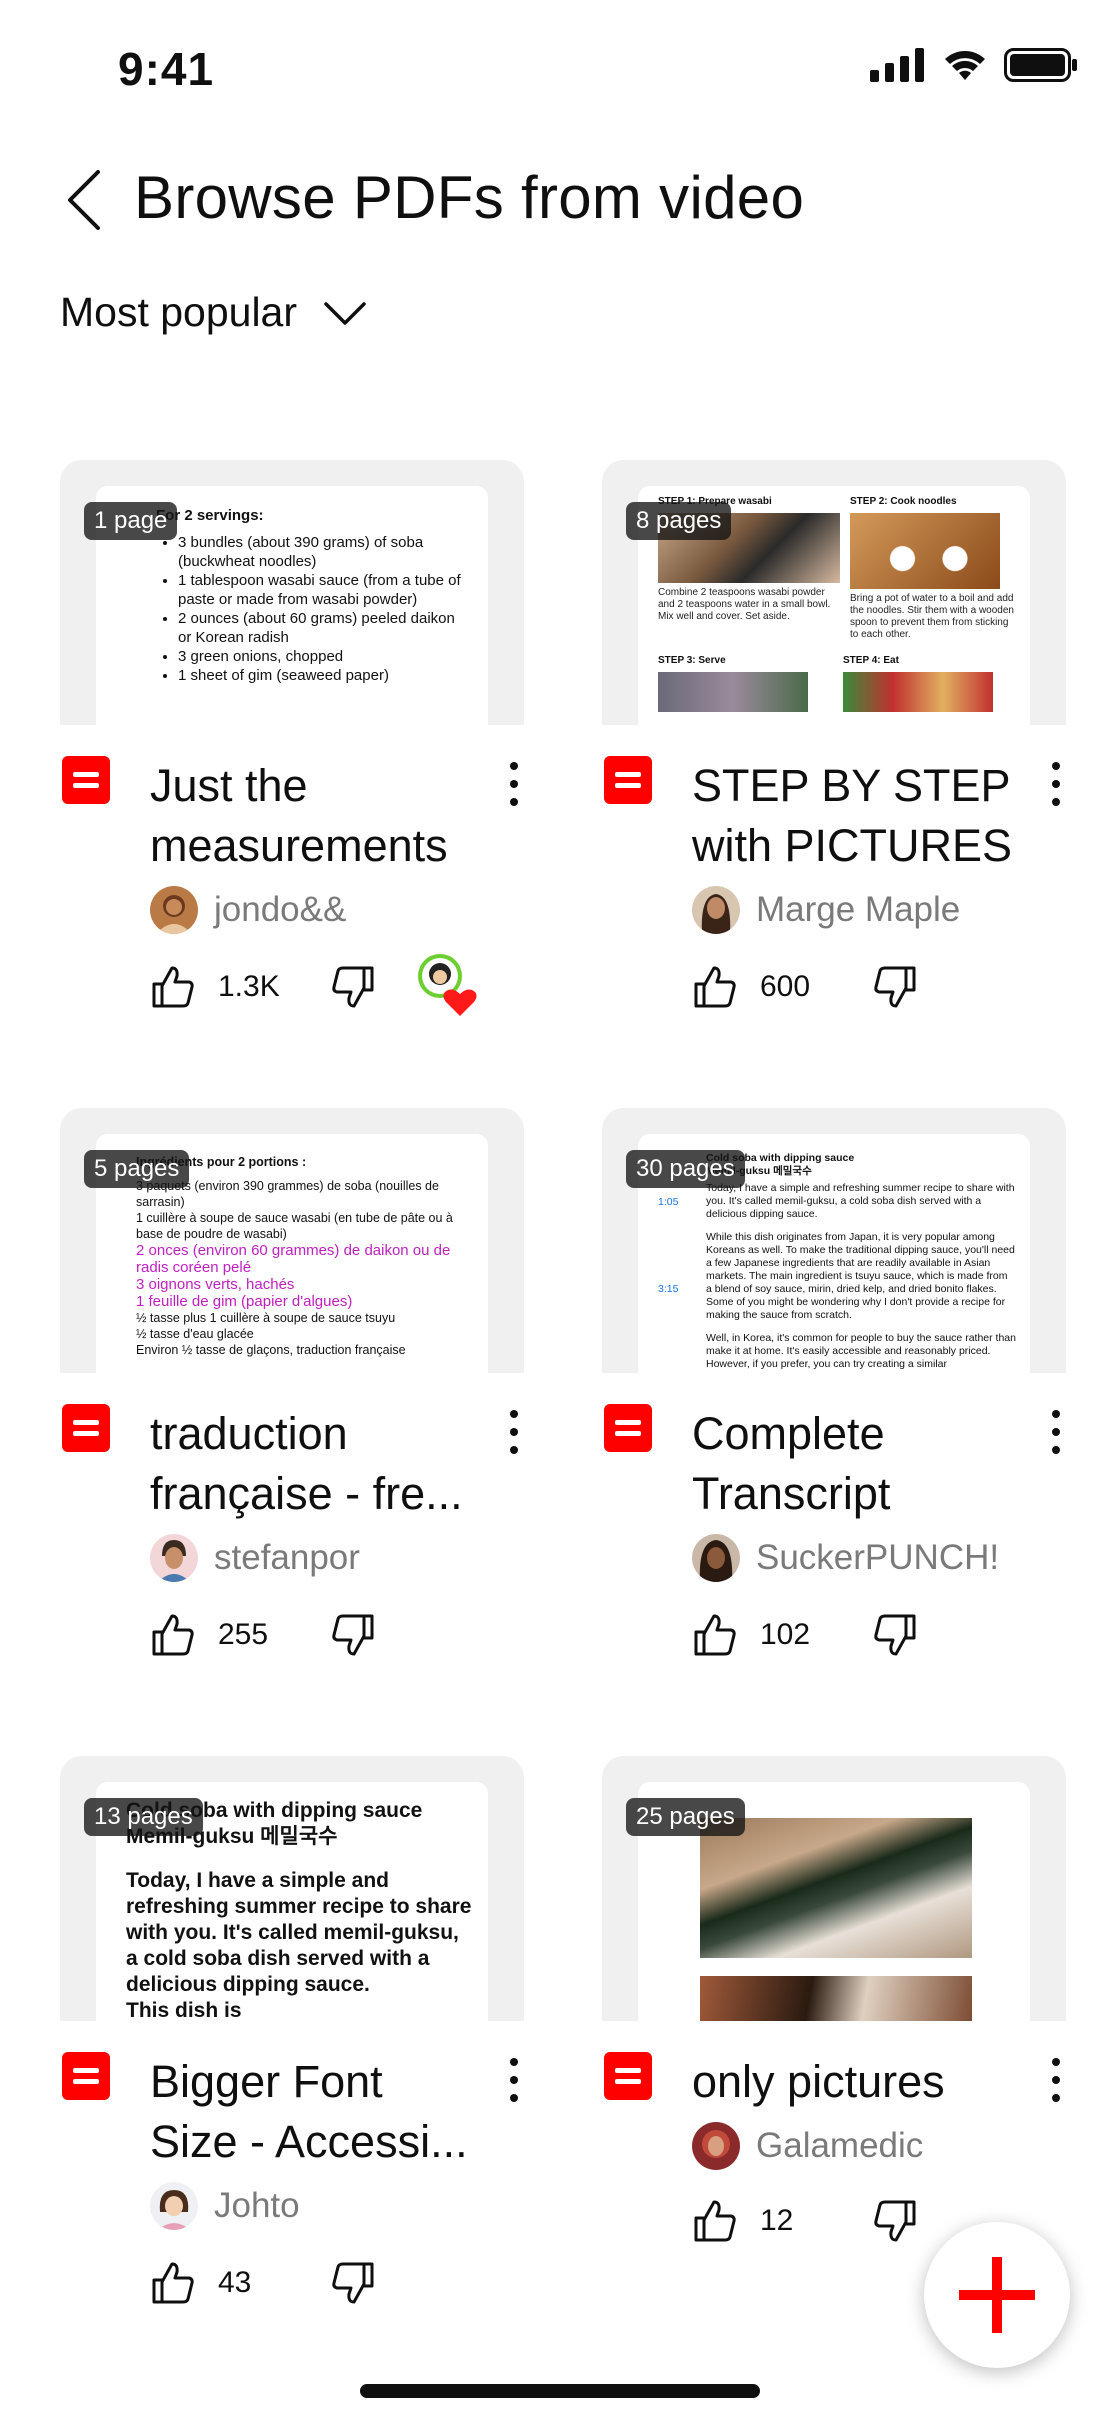  What do you see at coordinates (785, 1634) in the screenshot?
I see `like-count: 102` at bounding box center [785, 1634].